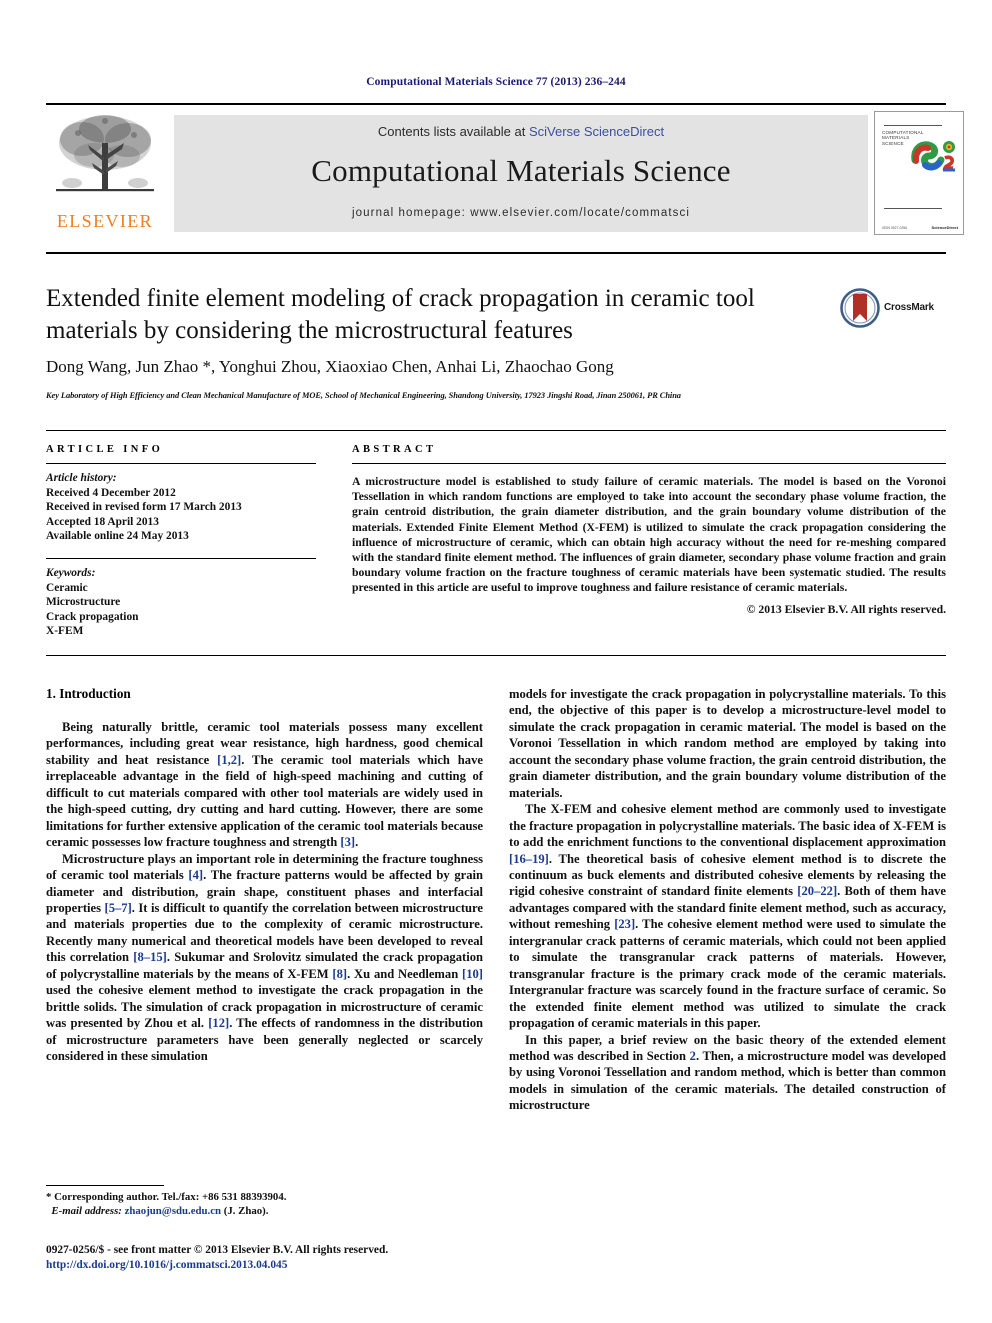 Image resolution: width=992 pixels, height=1323 pixels. What do you see at coordinates (71, 572) in the screenshot?
I see `keywords-label: Keywords:` at bounding box center [71, 572].